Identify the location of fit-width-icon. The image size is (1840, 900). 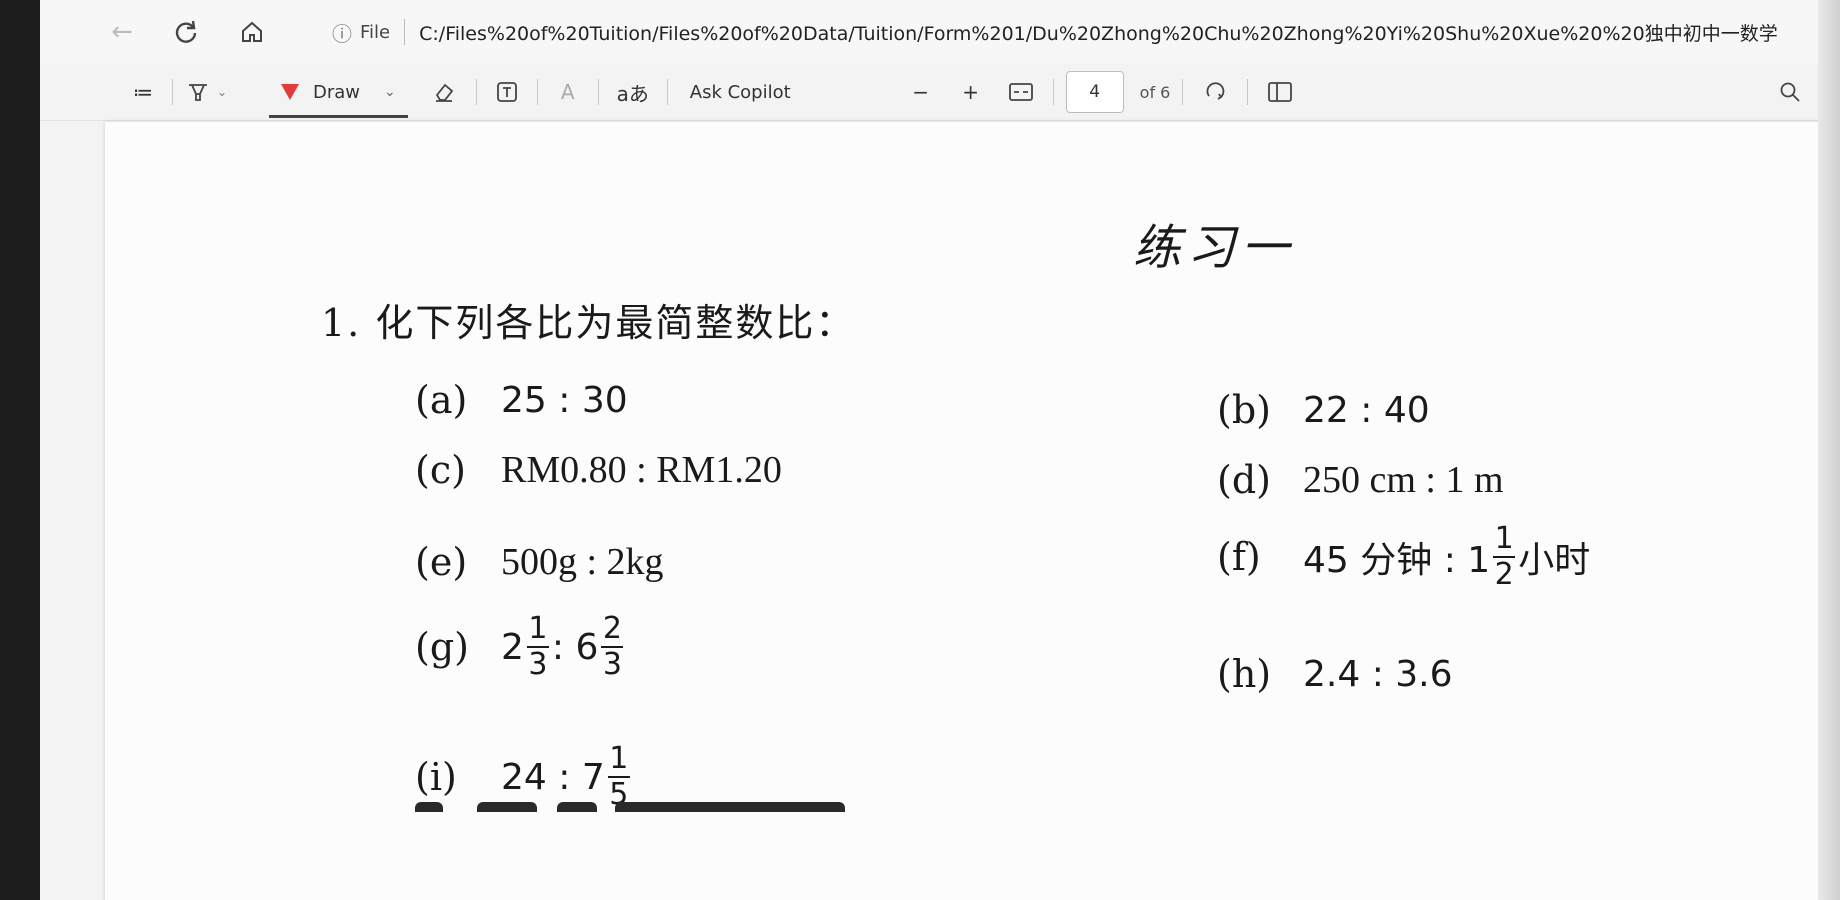
(1021, 92).